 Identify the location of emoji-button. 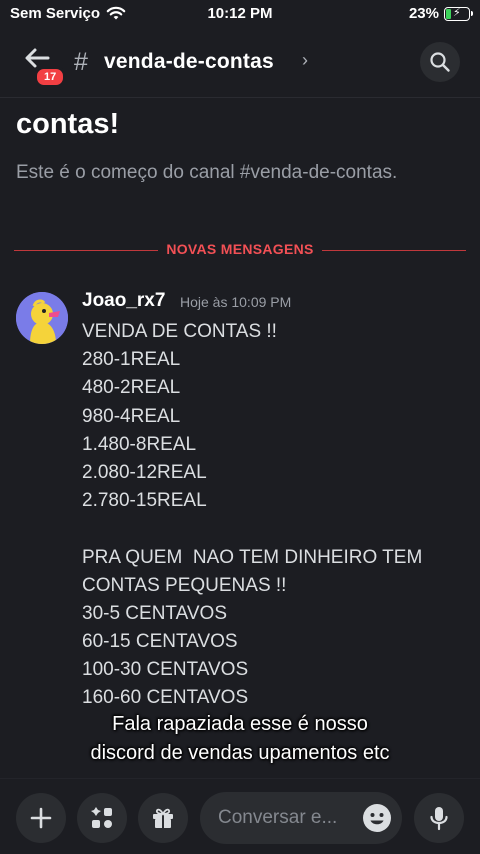
(377, 818).